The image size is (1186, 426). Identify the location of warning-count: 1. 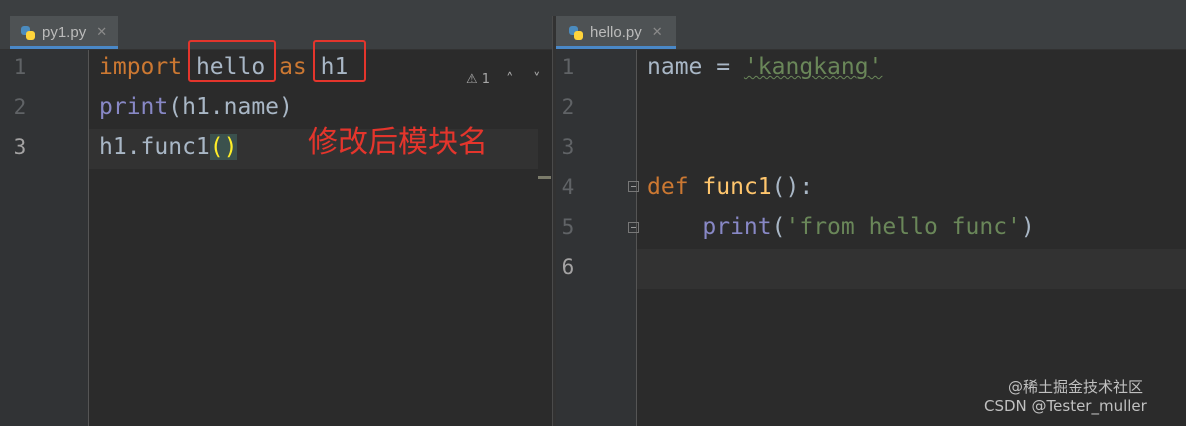
(486, 79).